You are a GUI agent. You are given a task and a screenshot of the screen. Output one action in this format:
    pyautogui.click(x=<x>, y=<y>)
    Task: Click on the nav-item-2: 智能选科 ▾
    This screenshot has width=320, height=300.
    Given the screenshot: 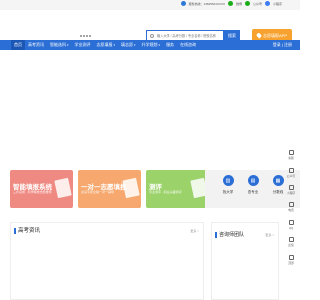 What is the action you would take?
    pyautogui.click(x=59, y=45)
    